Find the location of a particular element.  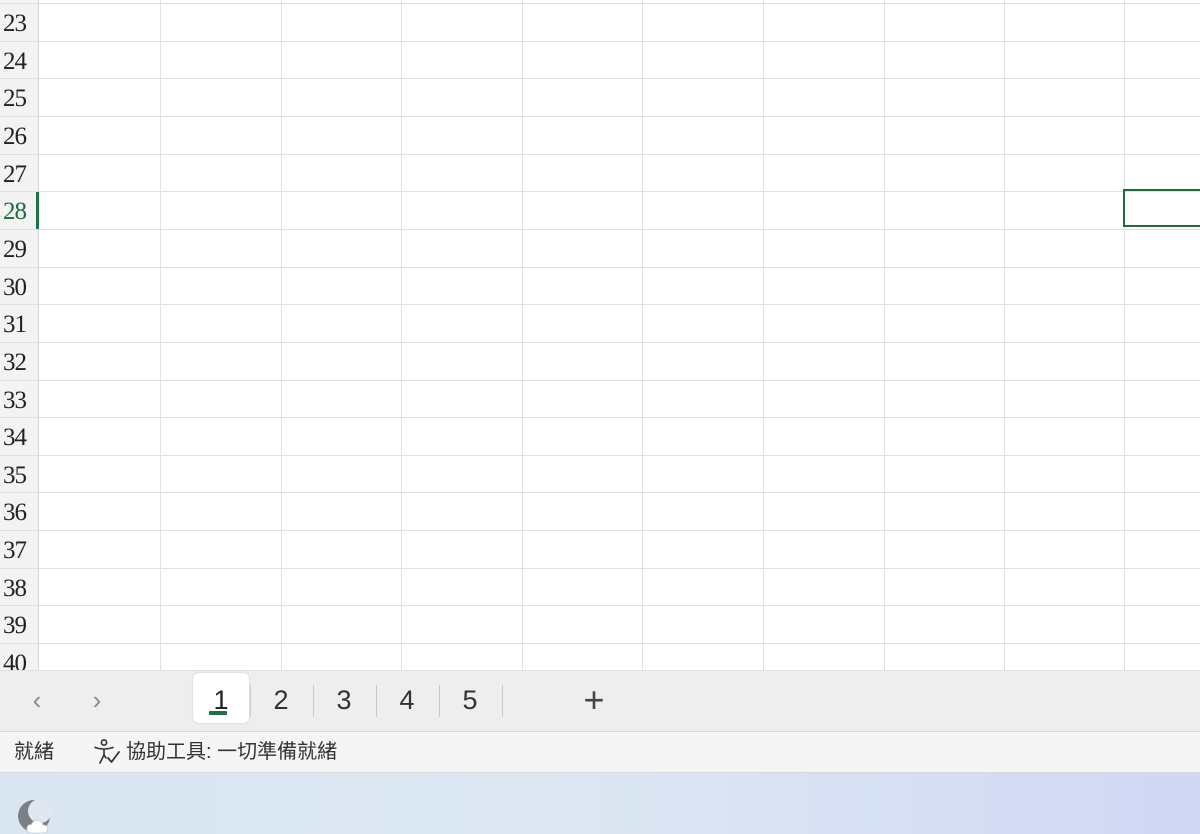

row-number: 26 is located at coordinates (15, 136).